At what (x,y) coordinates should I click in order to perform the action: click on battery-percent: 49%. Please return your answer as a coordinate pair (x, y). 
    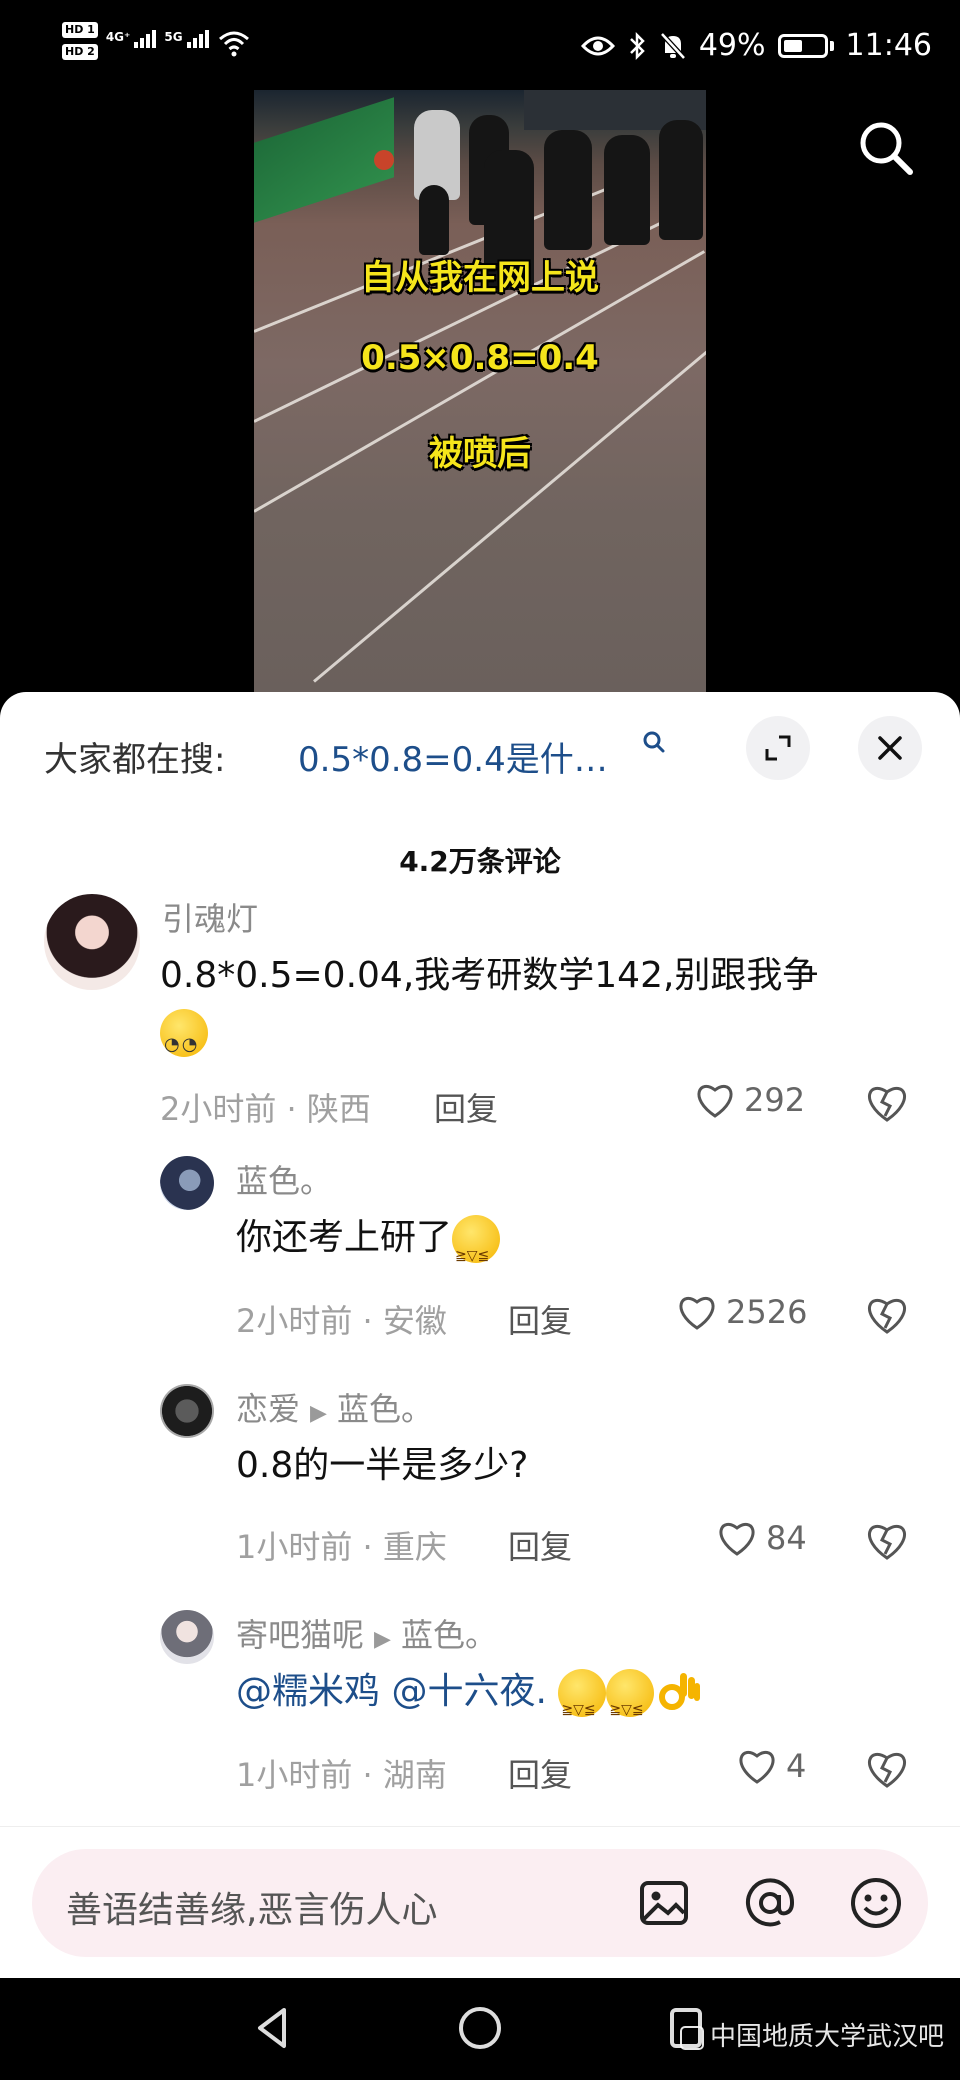
    Looking at the image, I should click on (732, 45).